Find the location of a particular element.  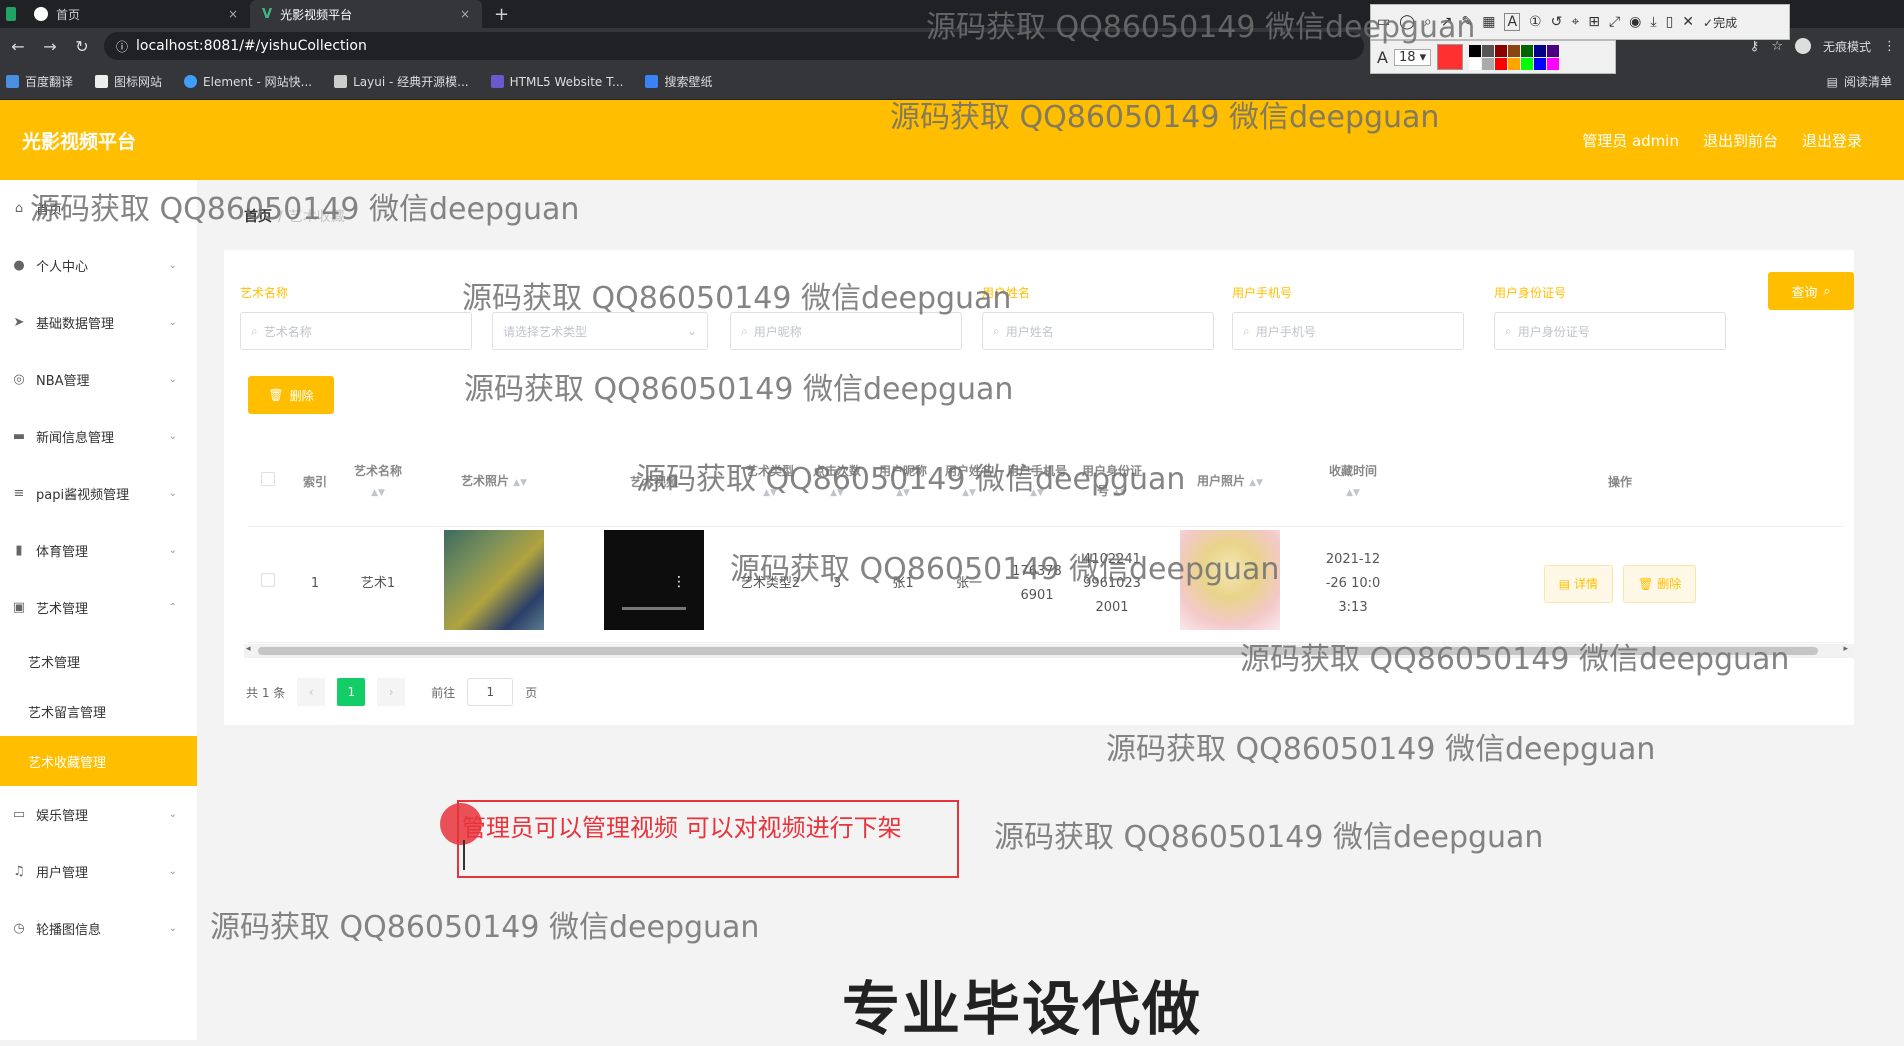

art-name-input: ⌕ 艺术名称 is located at coordinates (356, 331).